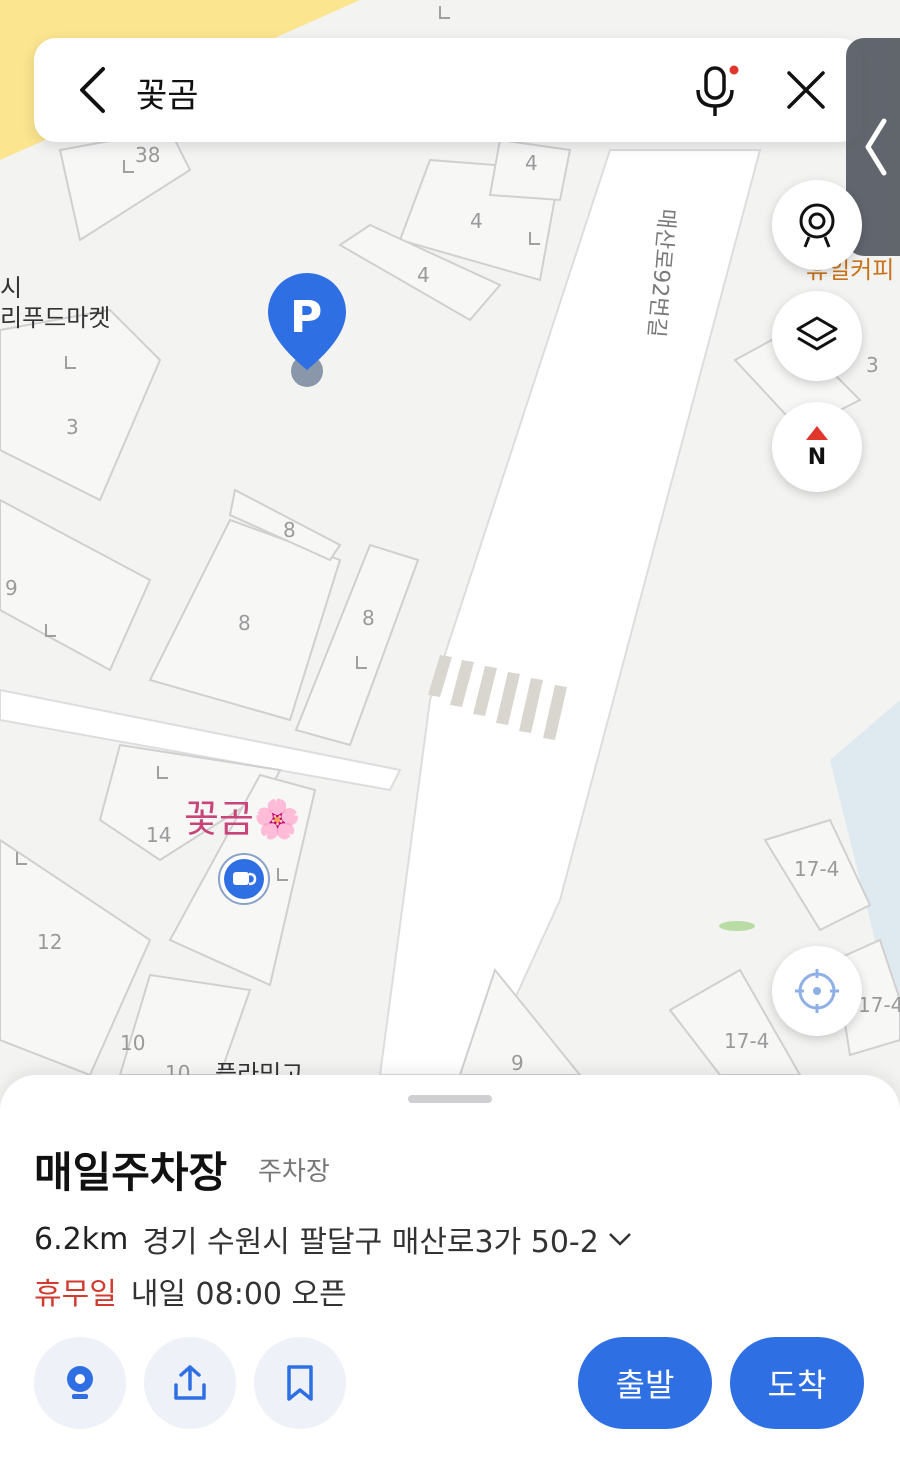 The width and height of the screenshot is (900, 1463). I want to click on back-icon, so click(92, 90).